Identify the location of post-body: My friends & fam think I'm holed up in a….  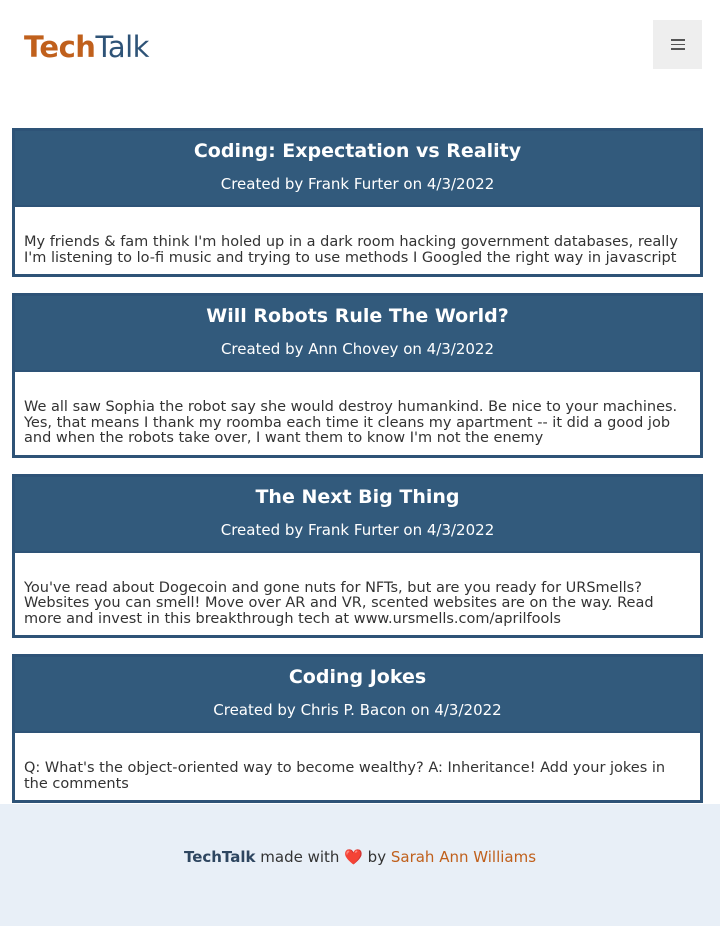
(351, 250).